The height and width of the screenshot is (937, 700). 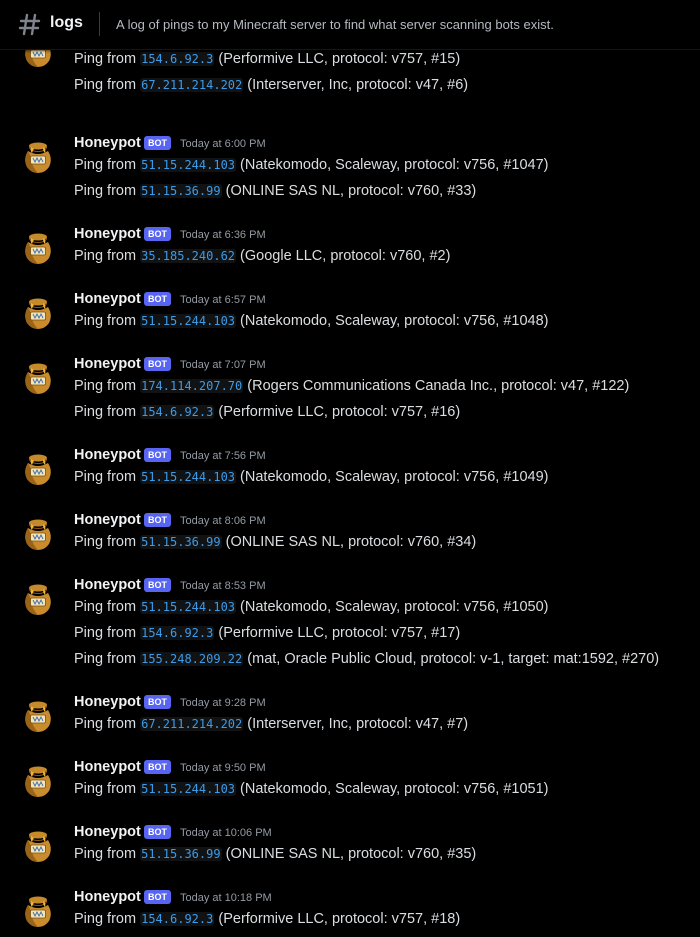 What do you see at coordinates (223, 586) in the screenshot?
I see `timestamp: Today at 8:53 PM` at bounding box center [223, 586].